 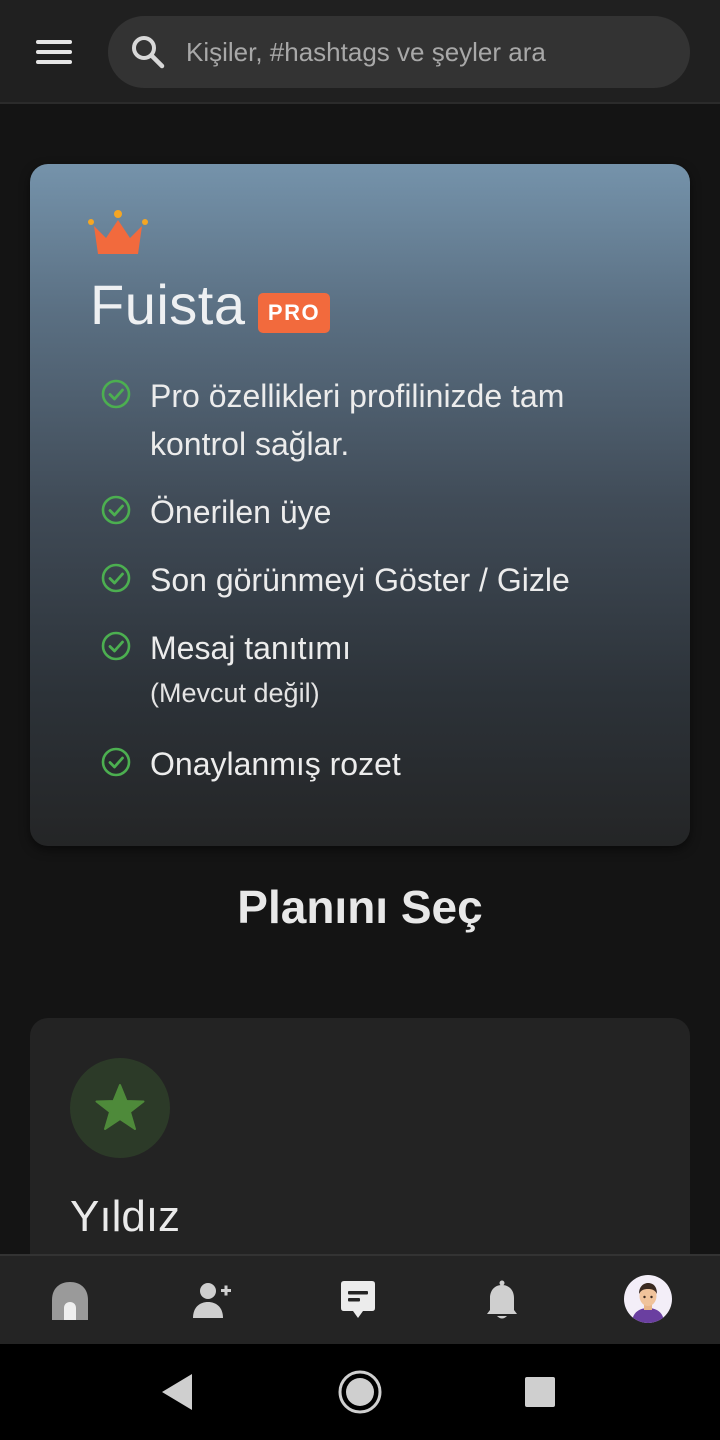 I want to click on system-nav-bar, so click(x=360, y=1392).